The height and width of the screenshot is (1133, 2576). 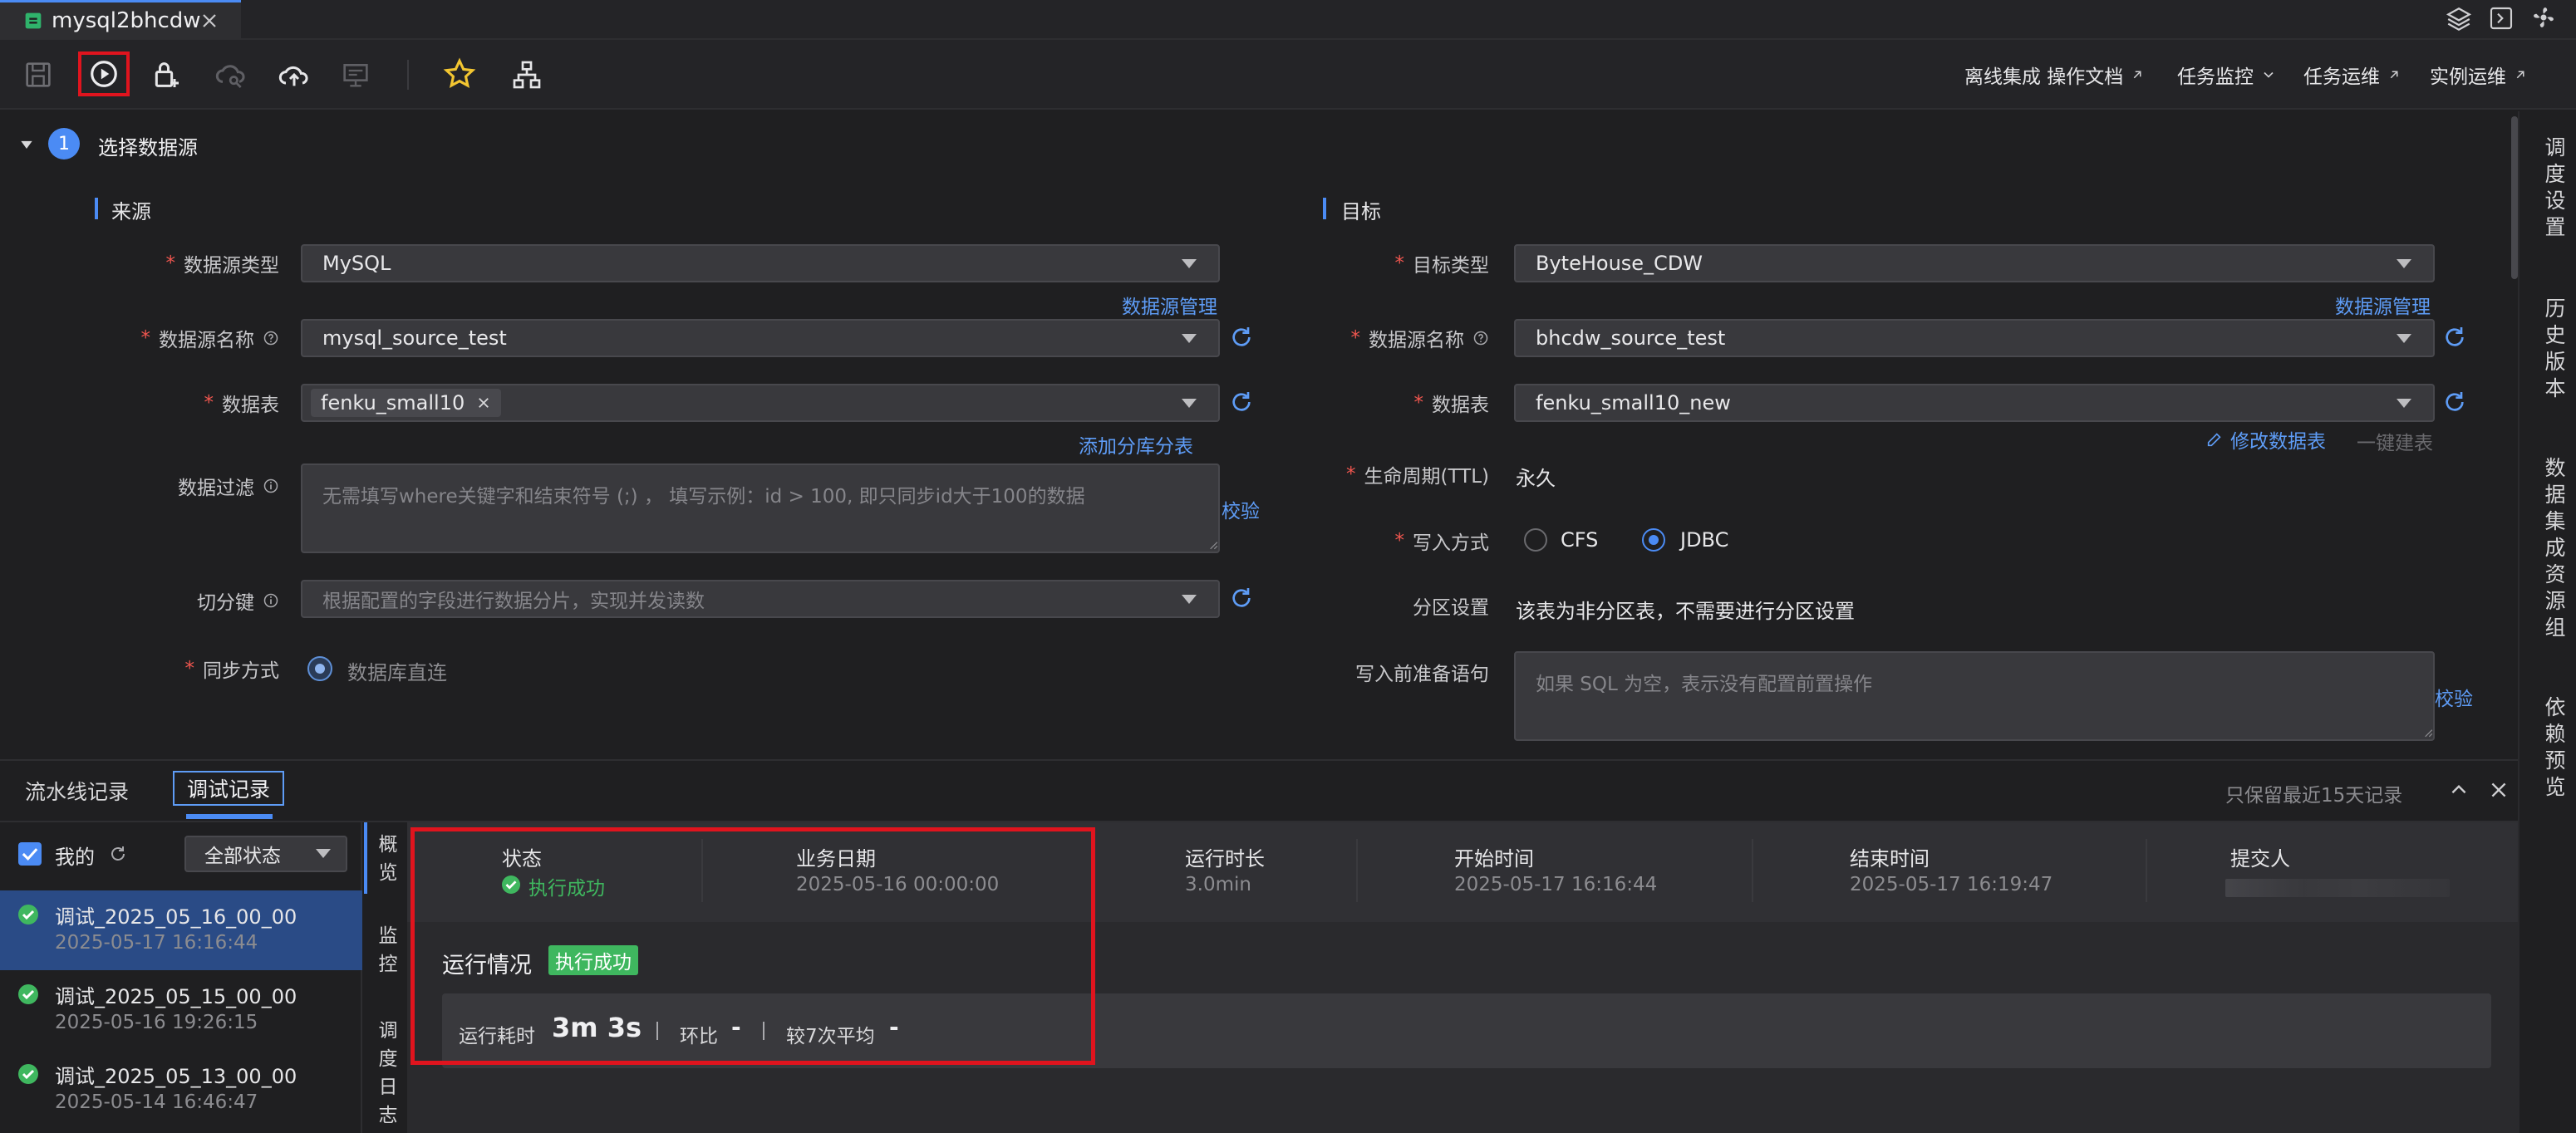 What do you see at coordinates (222, 265) in the screenshot?
I see `source-type-label: * 数据源类型` at bounding box center [222, 265].